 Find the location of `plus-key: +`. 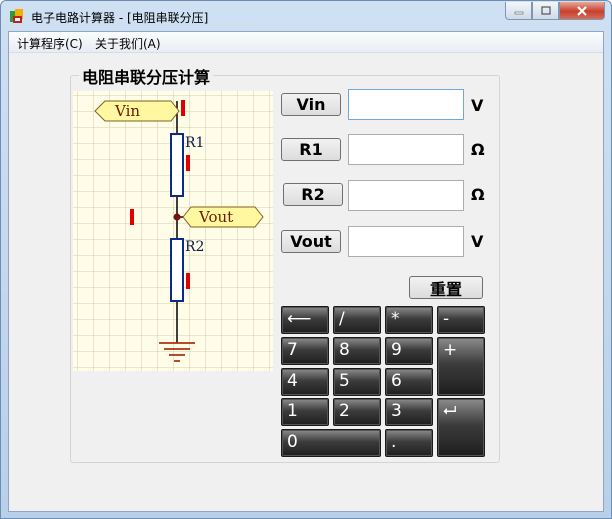

plus-key: + is located at coordinates (461, 366).